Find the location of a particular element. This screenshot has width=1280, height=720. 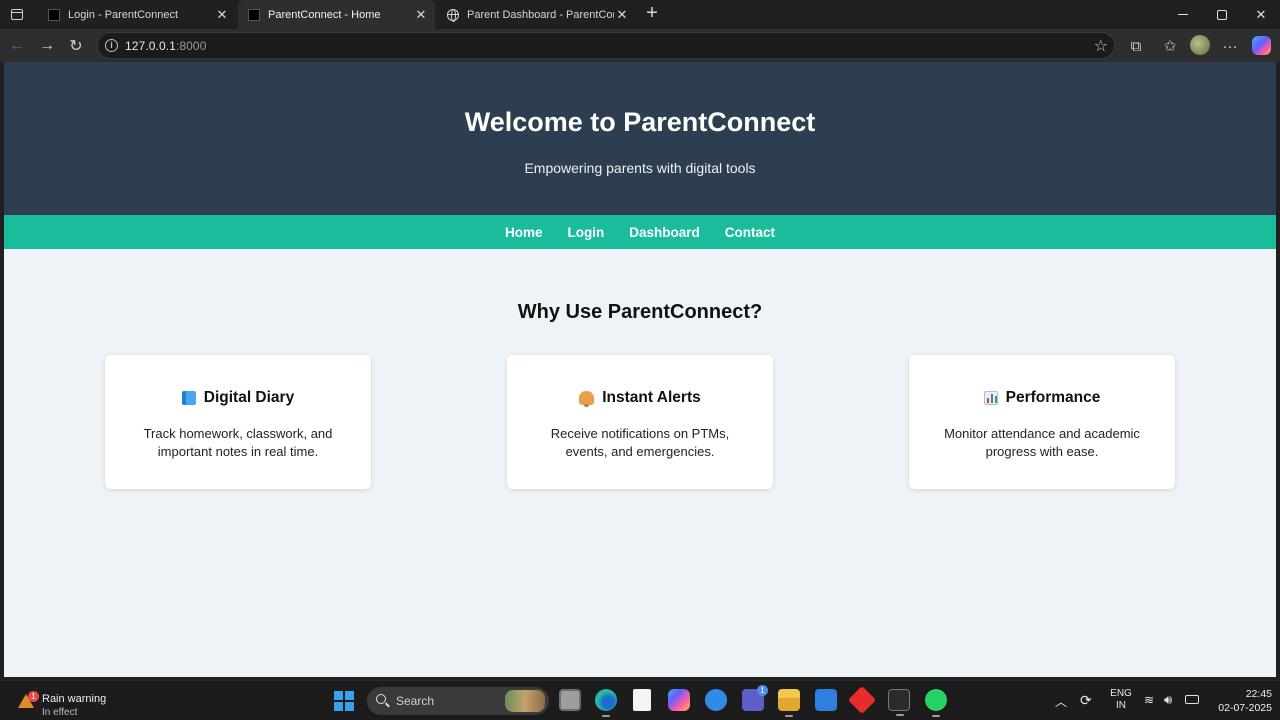

feature-title: Digital Diary is located at coordinates (238, 398).